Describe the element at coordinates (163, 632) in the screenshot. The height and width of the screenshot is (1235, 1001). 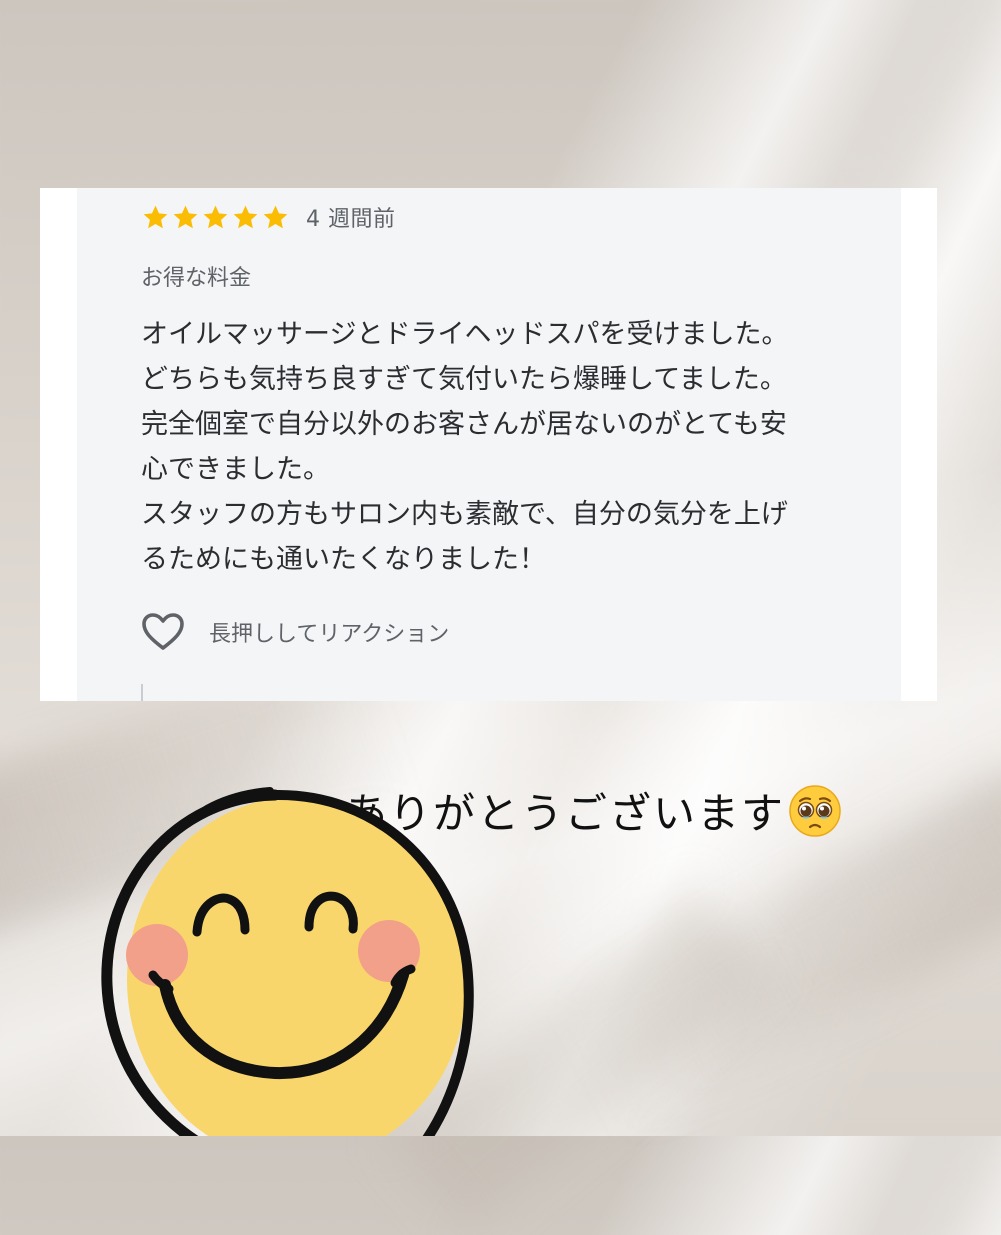
I see `heart-outline-icon` at that location.